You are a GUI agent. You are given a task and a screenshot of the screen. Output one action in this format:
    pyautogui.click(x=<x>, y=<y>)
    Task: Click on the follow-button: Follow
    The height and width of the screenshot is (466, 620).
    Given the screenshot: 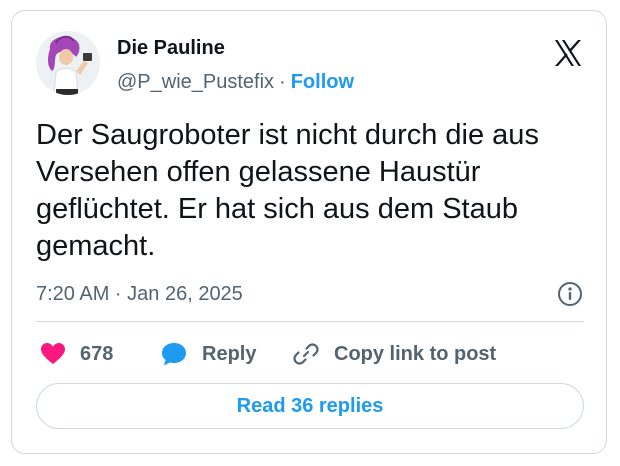 What is the action you would take?
    pyautogui.click(x=322, y=82)
    